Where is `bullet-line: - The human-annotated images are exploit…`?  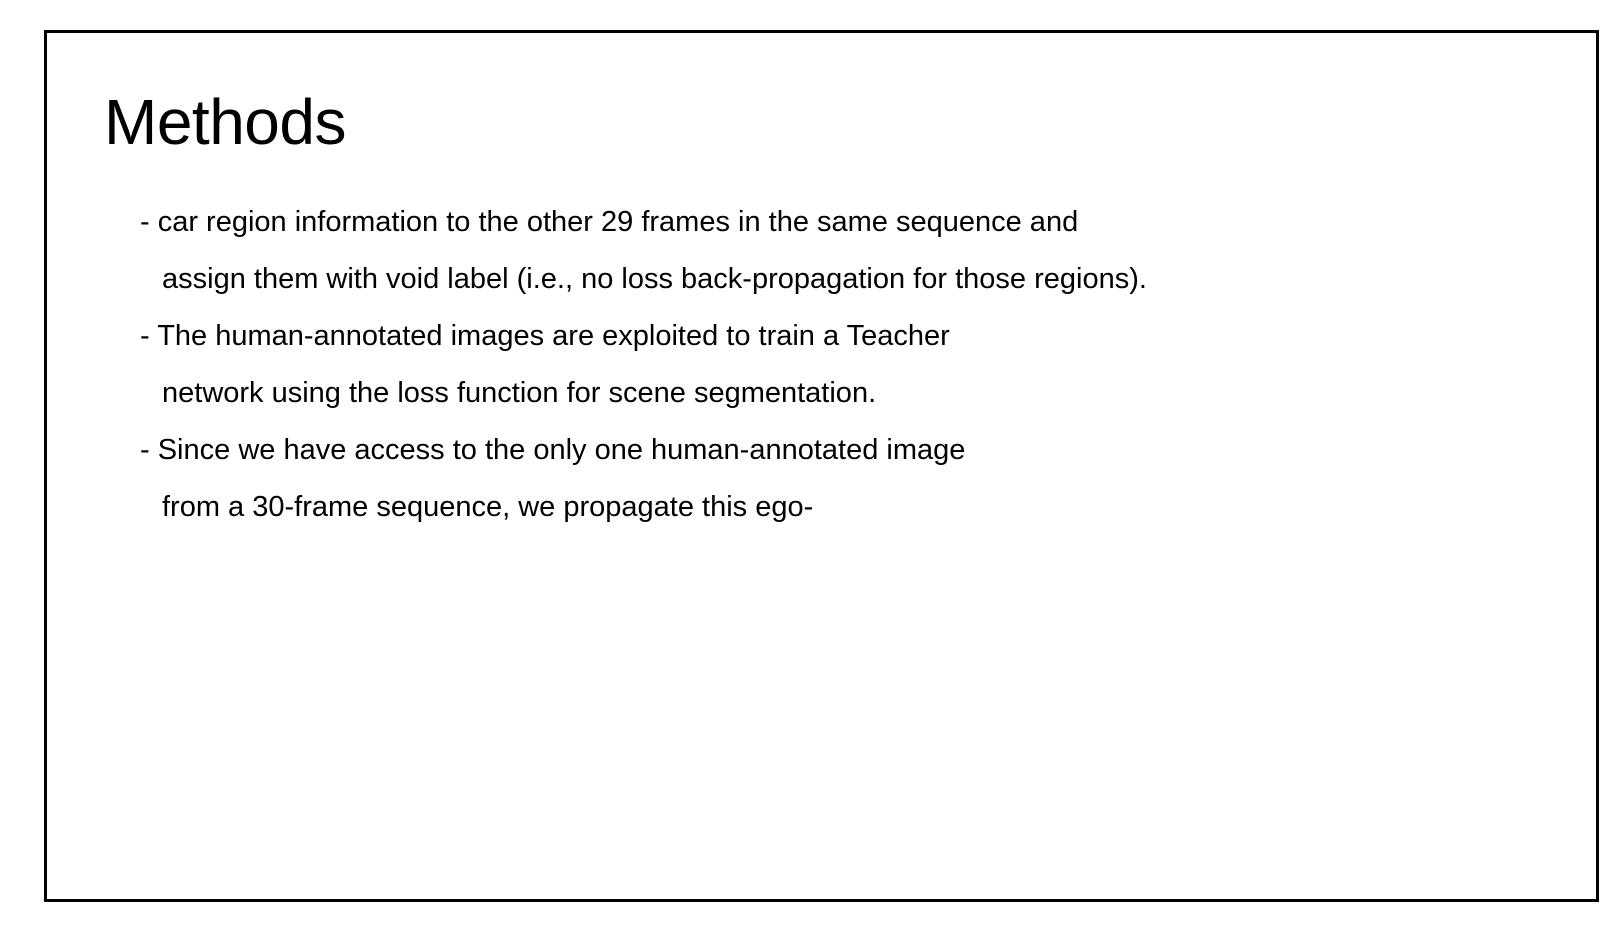 bullet-line: - The human-annotated images are exploit… is located at coordinates (545, 336).